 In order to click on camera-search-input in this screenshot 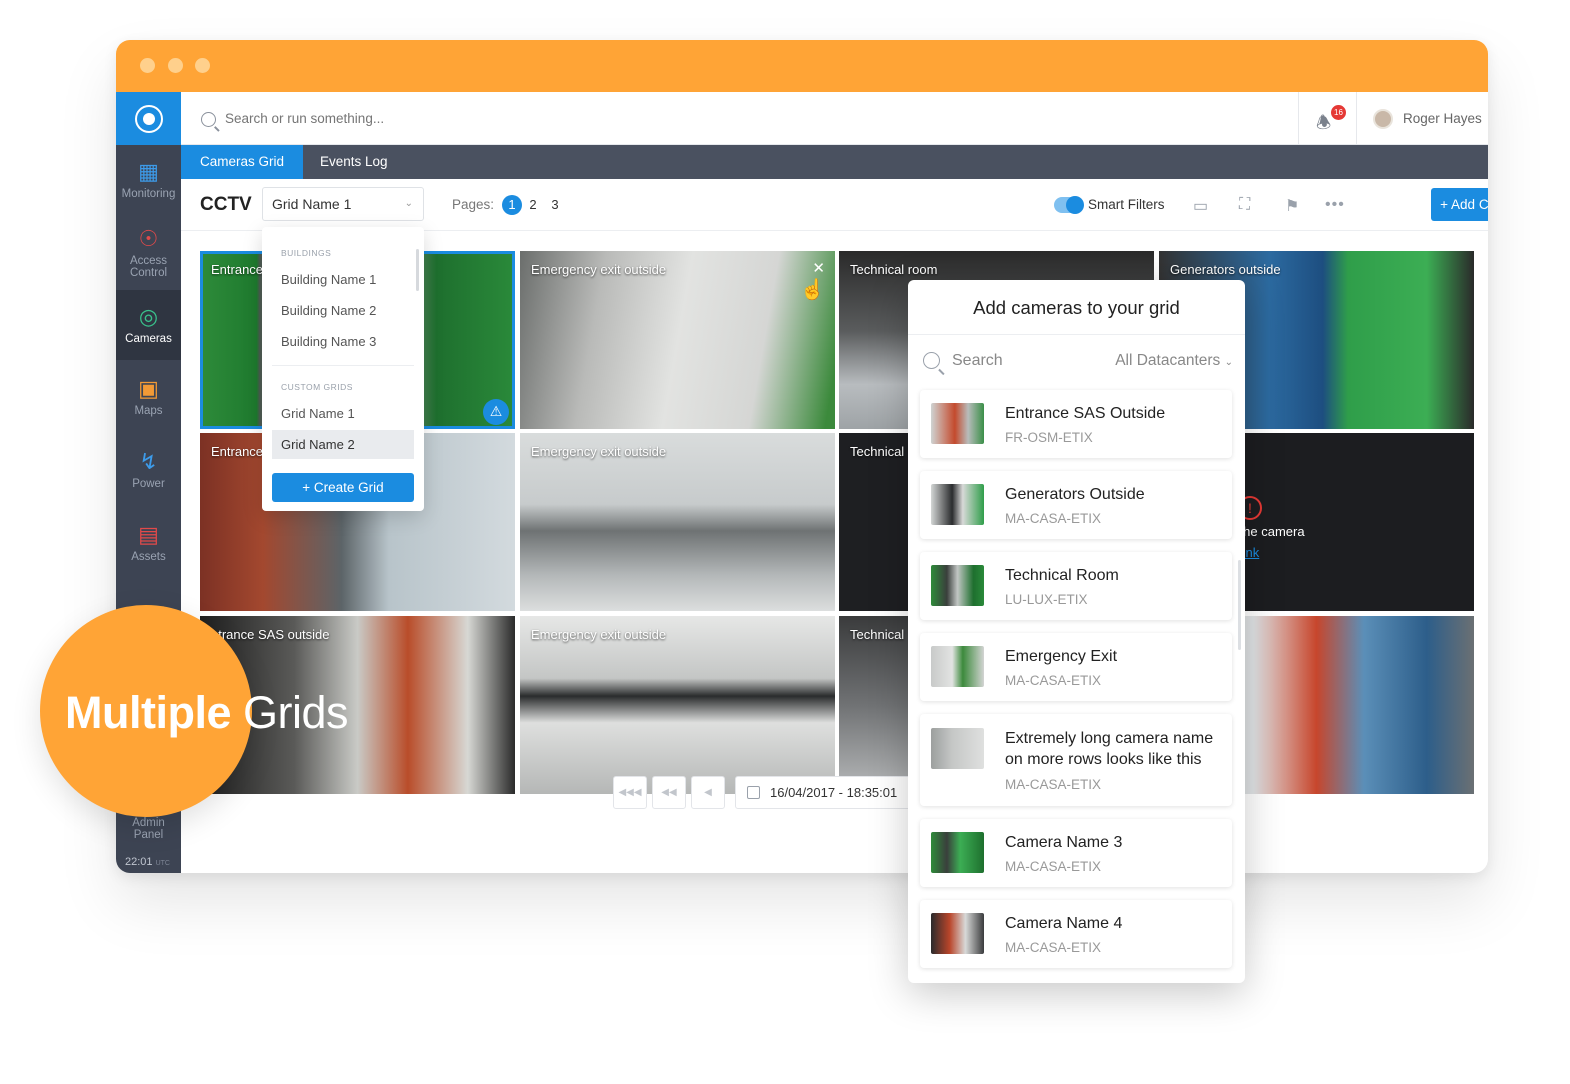, I will do `click(1022, 361)`.